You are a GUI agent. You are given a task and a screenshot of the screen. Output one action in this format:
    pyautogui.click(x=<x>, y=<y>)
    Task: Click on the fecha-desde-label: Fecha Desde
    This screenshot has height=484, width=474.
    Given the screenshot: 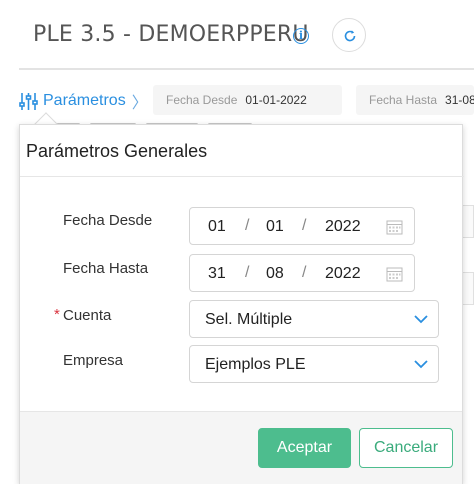 What is the action you would take?
    pyautogui.click(x=108, y=220)
    